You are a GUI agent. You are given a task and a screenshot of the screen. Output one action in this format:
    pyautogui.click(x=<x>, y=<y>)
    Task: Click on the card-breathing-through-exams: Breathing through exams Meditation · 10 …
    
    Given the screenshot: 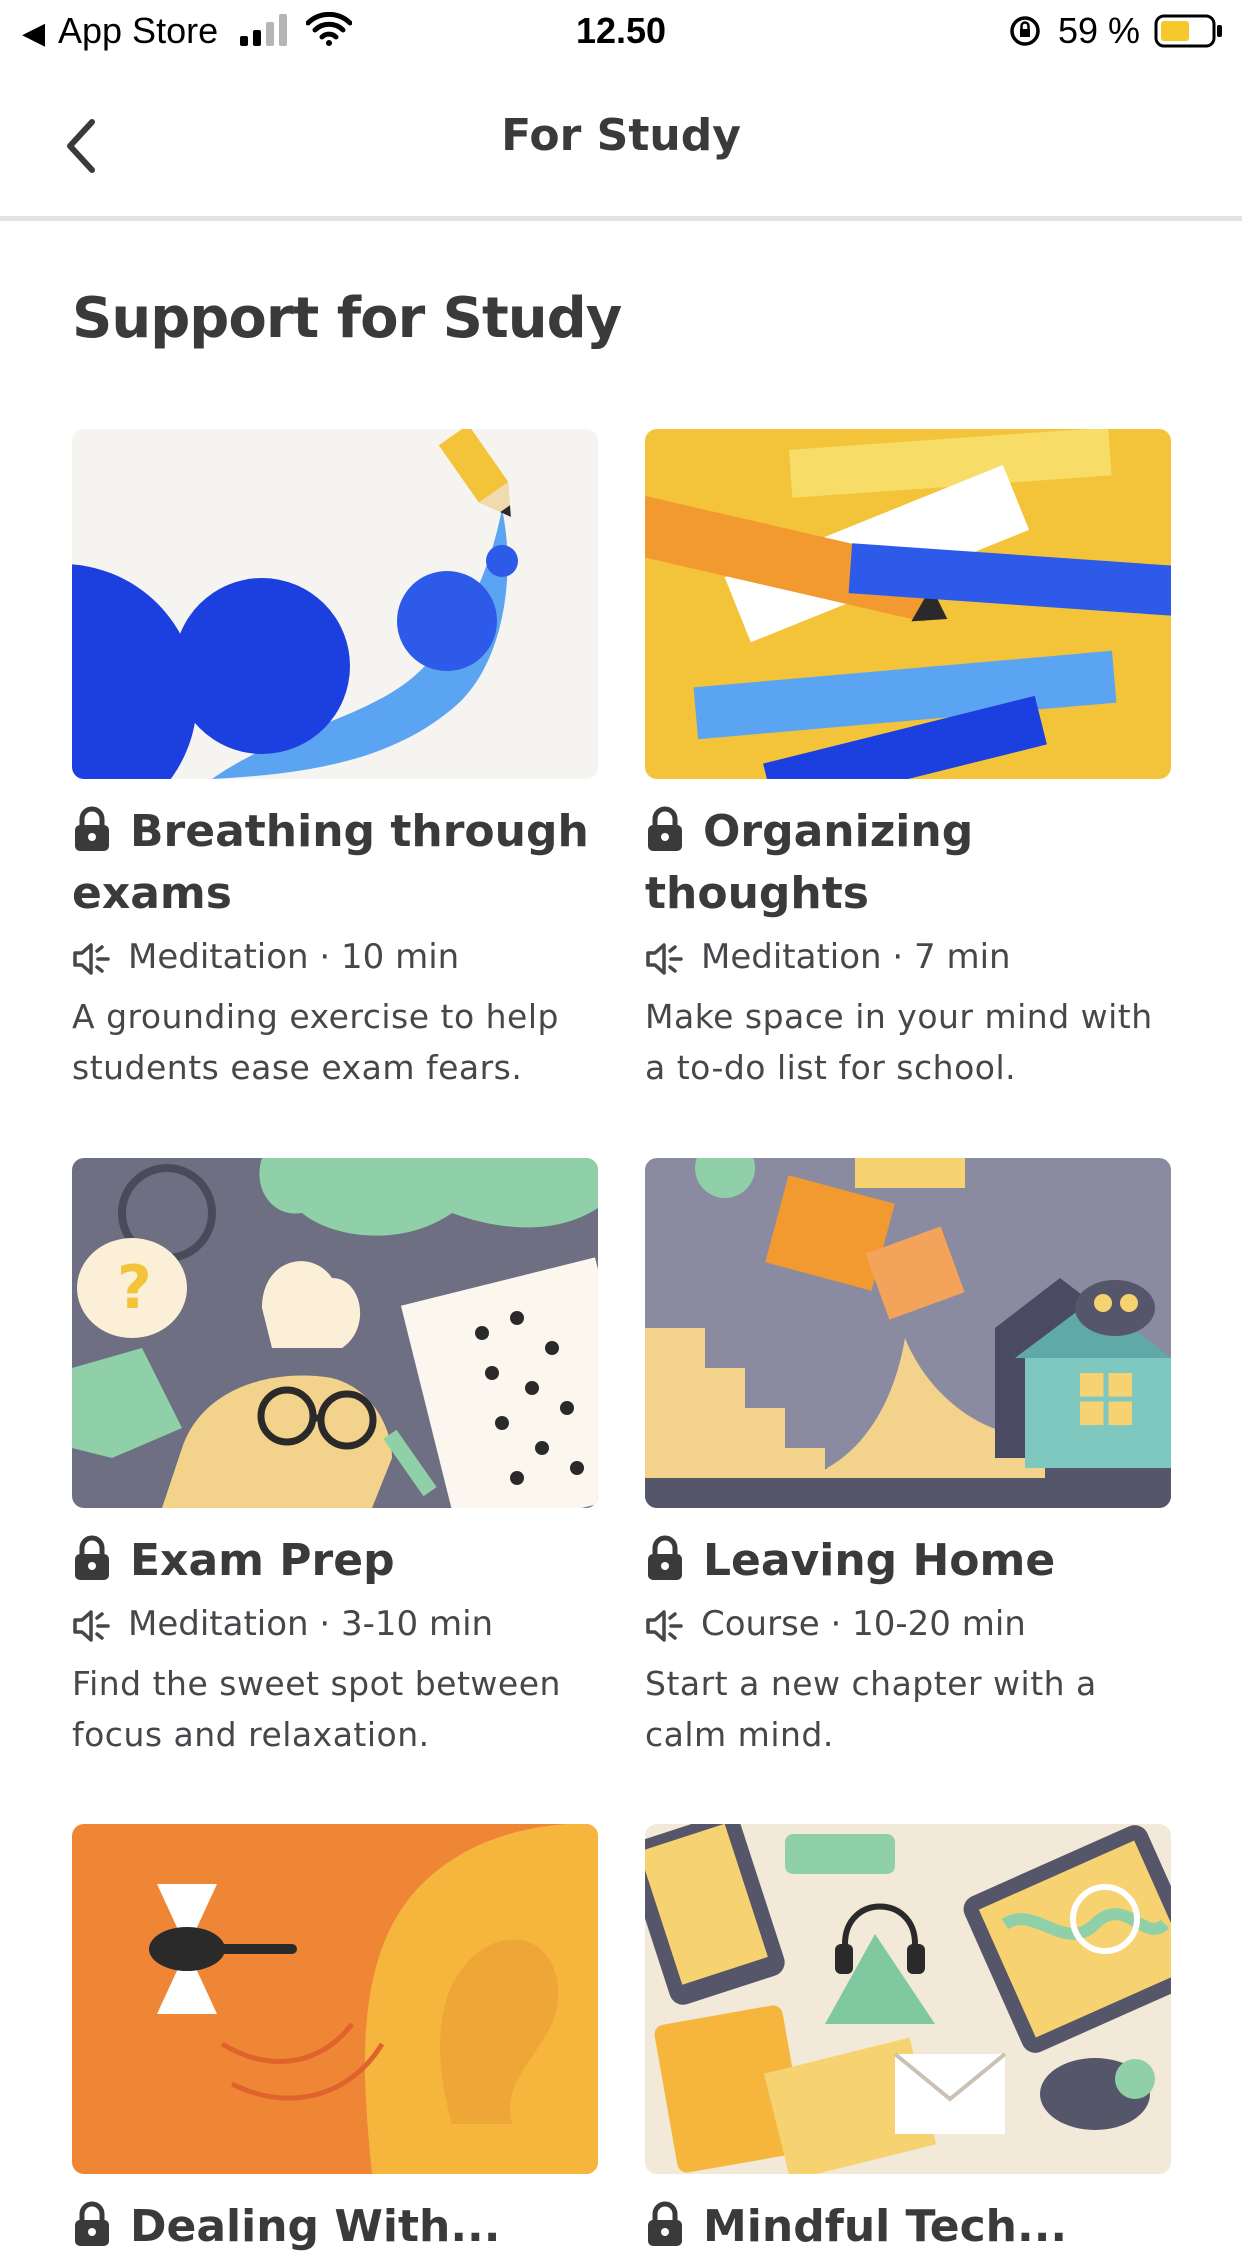 What is the action you would take?
    pyautogui.click(x=335, y=761)
    